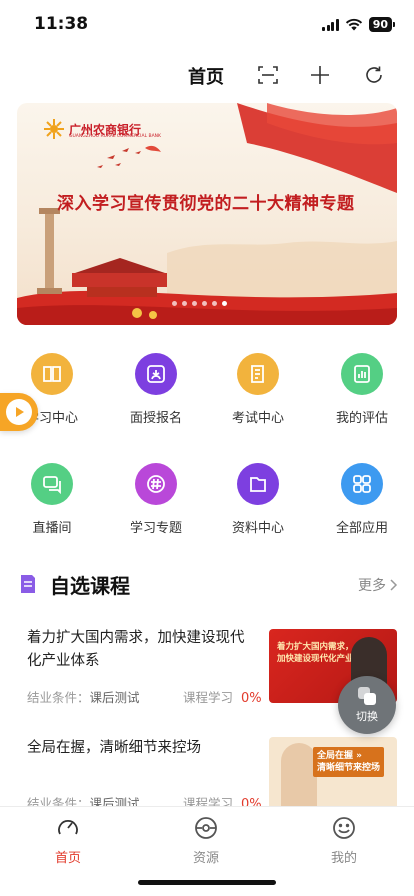 The height and width of the screenshot is (896, 414). Describe the element at coordinates (361, 528) in the screenshot. I see `grid-label: 全部应用` at that location.